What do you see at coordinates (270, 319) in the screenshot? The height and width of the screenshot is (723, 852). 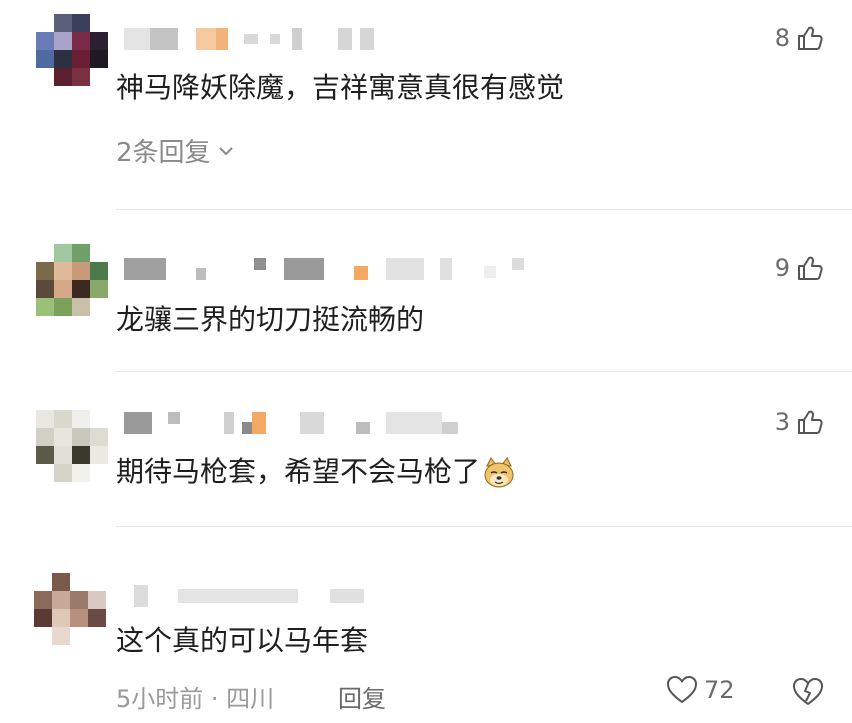 I see `comment-text: 龙骧三界的切刀挺流畅的` at bounding box center [270, 319].